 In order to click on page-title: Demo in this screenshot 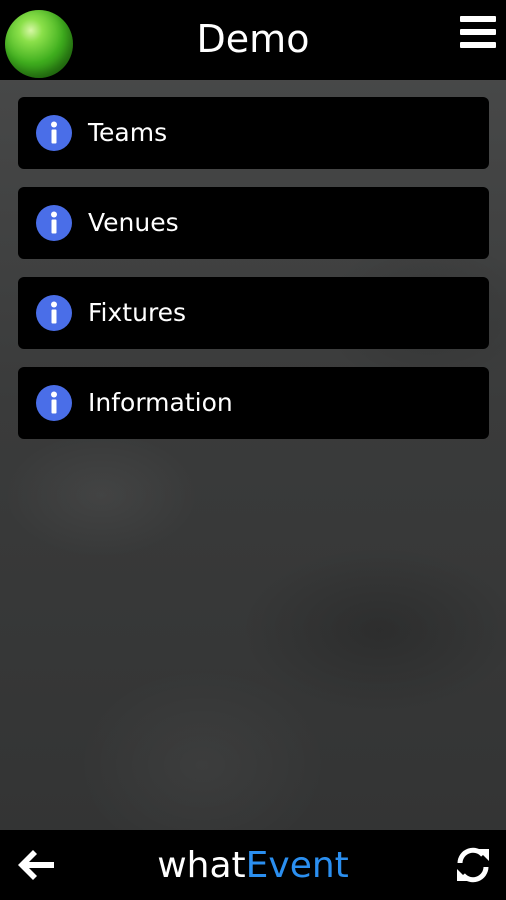, I will do `click(253, 39)`.